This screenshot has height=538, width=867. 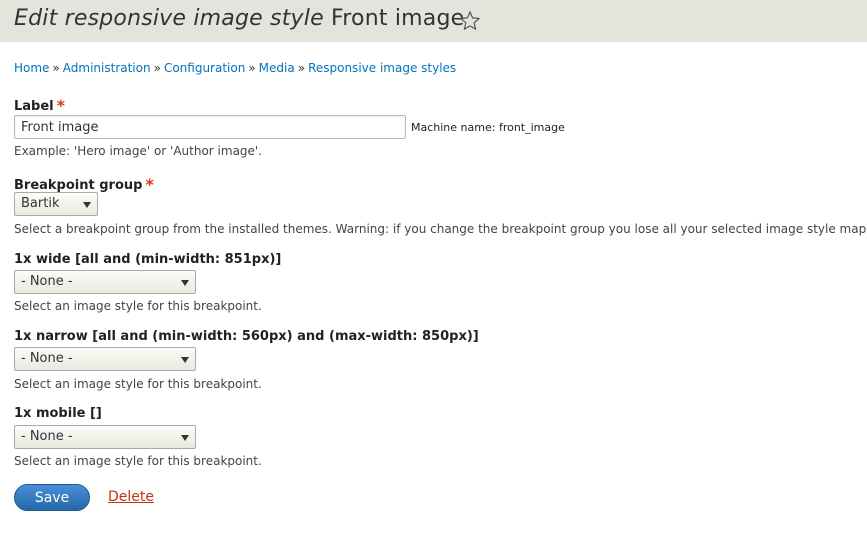 I want to click on page-title-name: Front image, so click(x=398, y=18).